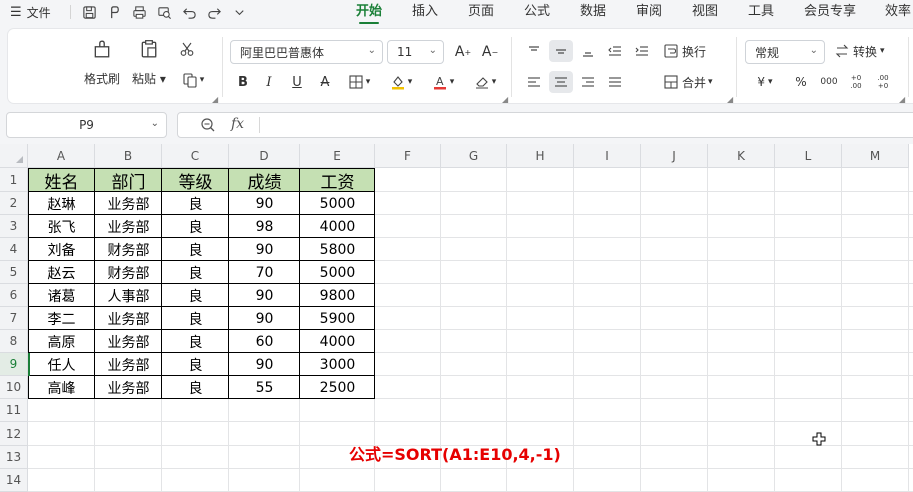 Image resolution: width=913 pixels, height=492 pixels. I want to click on table-cell: 2500, so click(337, 387).